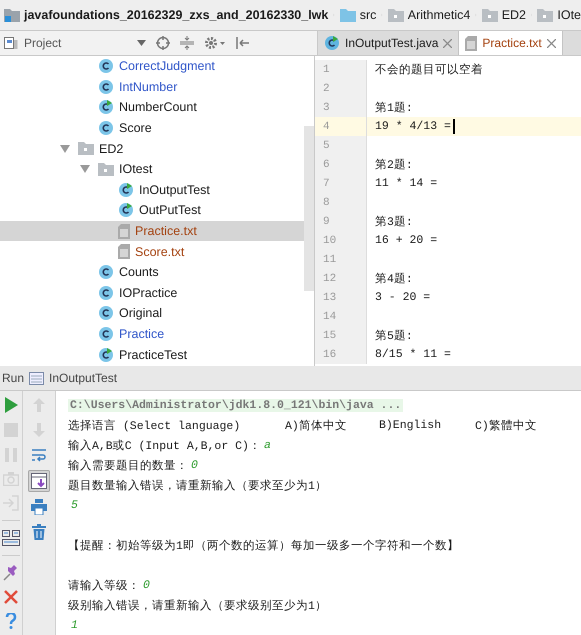 The width and height of the screenshot is (581, 635). What do you see at coordinates (402, 297) in the screenshot?
I see `code-line: 3 - 20 =` at bounding box center [402, 297].